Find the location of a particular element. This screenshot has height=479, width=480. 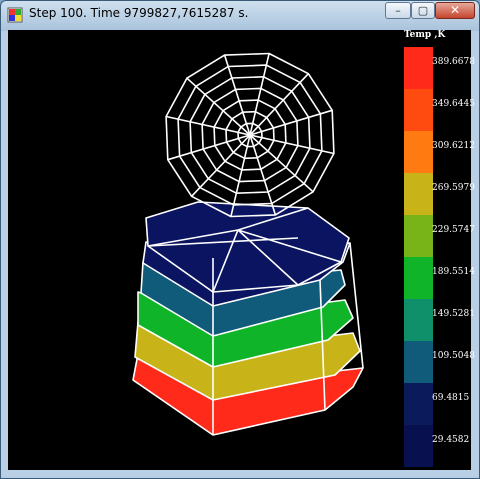

legend-label: 189.5514 is located at coordinates (453, 272).